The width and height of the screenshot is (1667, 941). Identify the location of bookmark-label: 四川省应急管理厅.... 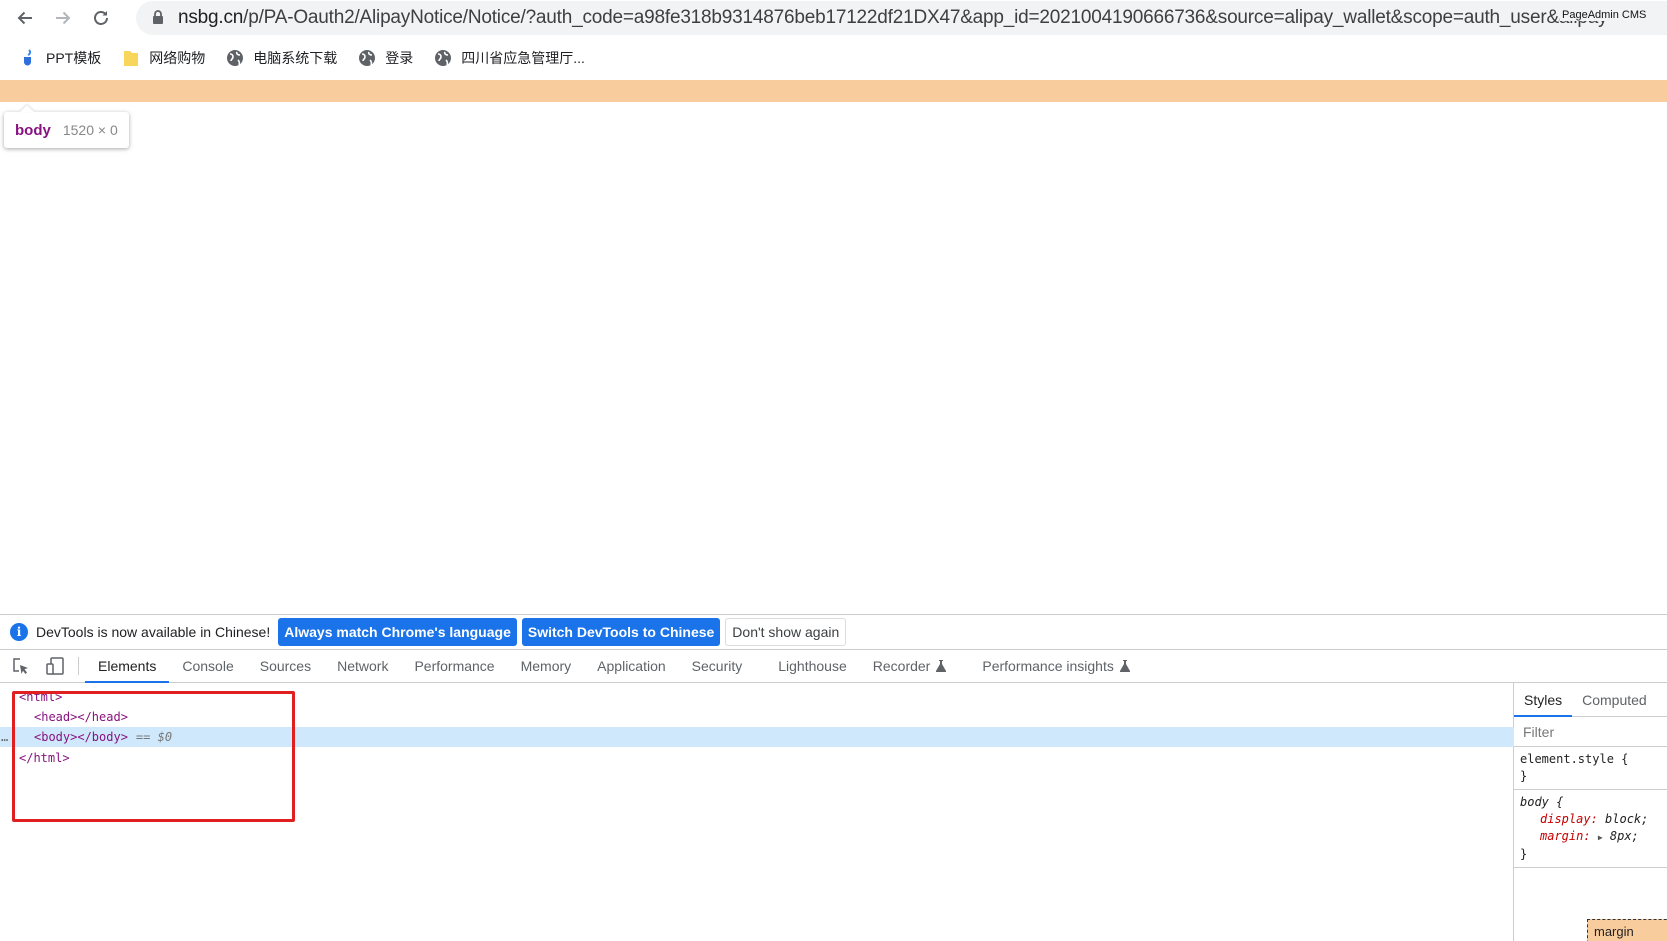
(523, 58).